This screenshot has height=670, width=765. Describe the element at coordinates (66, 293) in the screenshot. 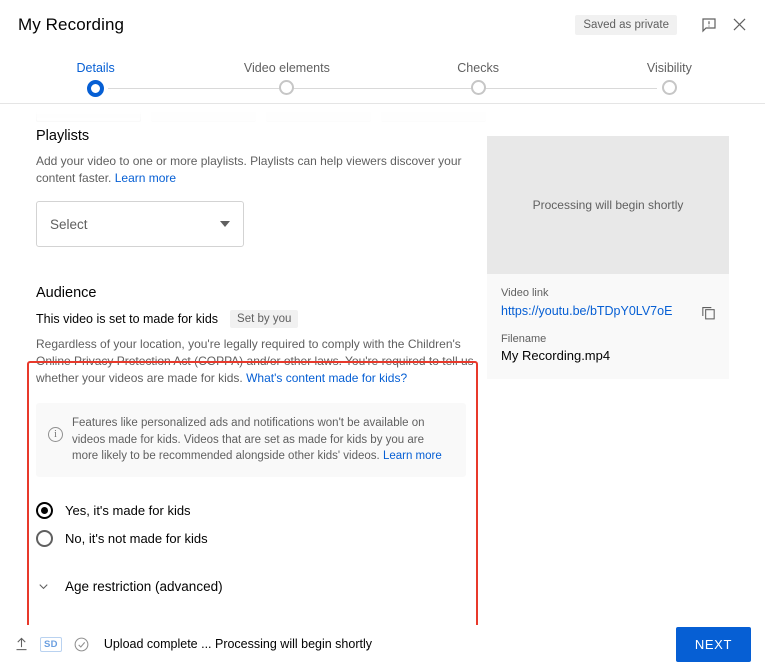

I see `audience-title: Audience` at that location.